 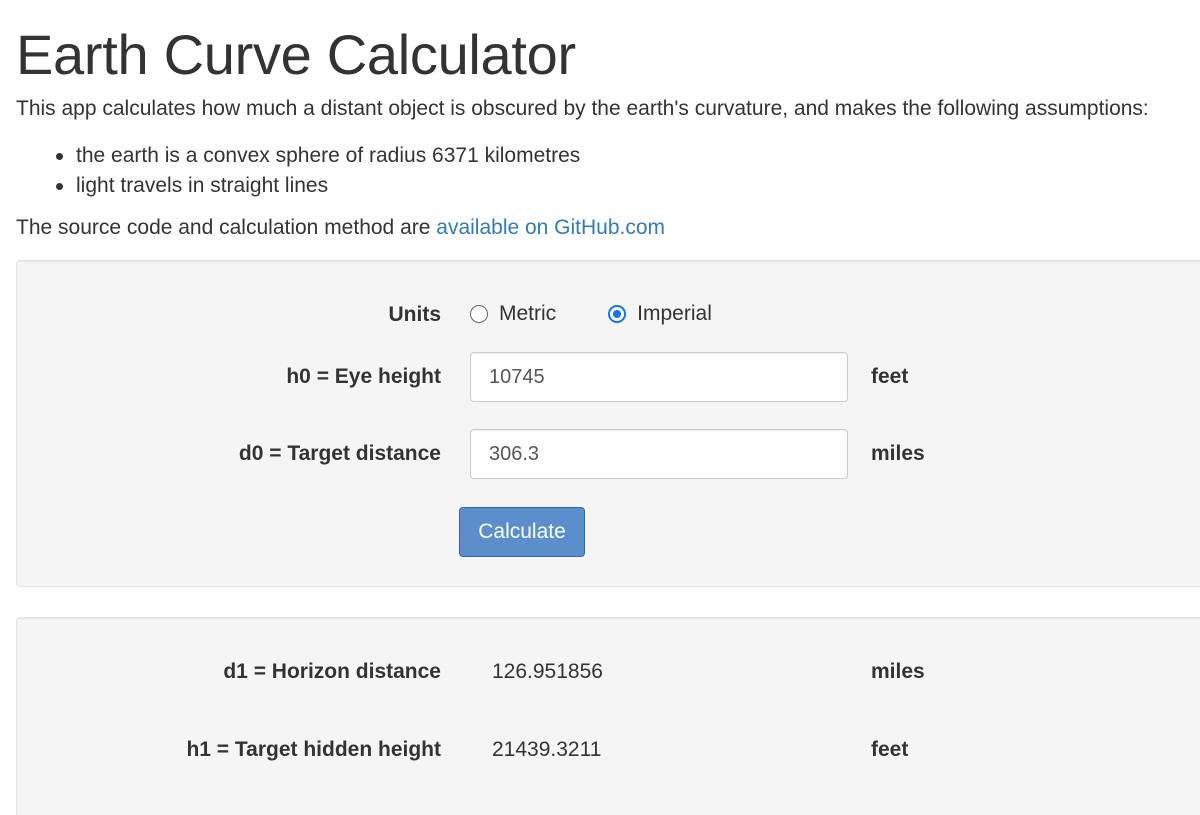 What do you see at coordinates (296, 54) in the screenshot?
I see `page-title: Earth Curve Calculator` at bounding box center [296, 54].